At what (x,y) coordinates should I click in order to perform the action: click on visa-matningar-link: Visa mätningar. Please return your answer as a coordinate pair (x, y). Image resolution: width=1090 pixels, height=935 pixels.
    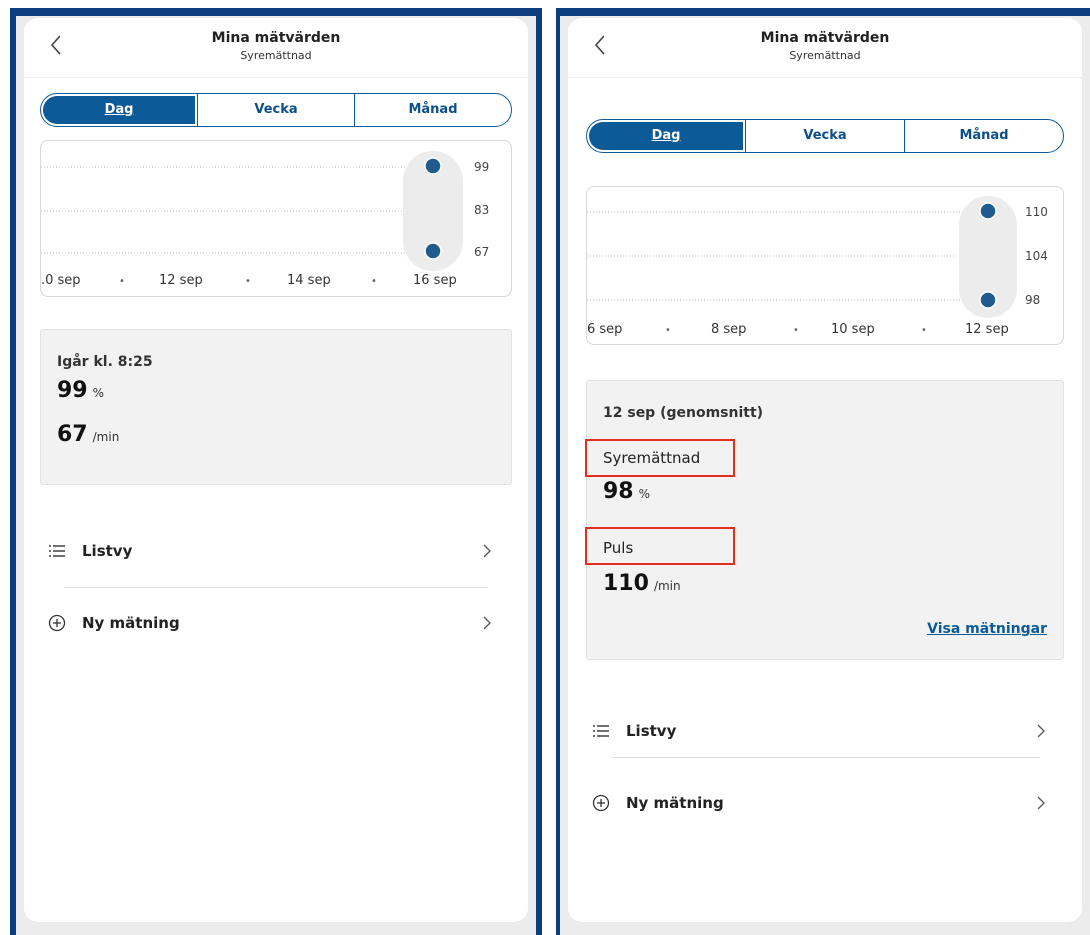
    Looking at the image, I should click on (987, 629).